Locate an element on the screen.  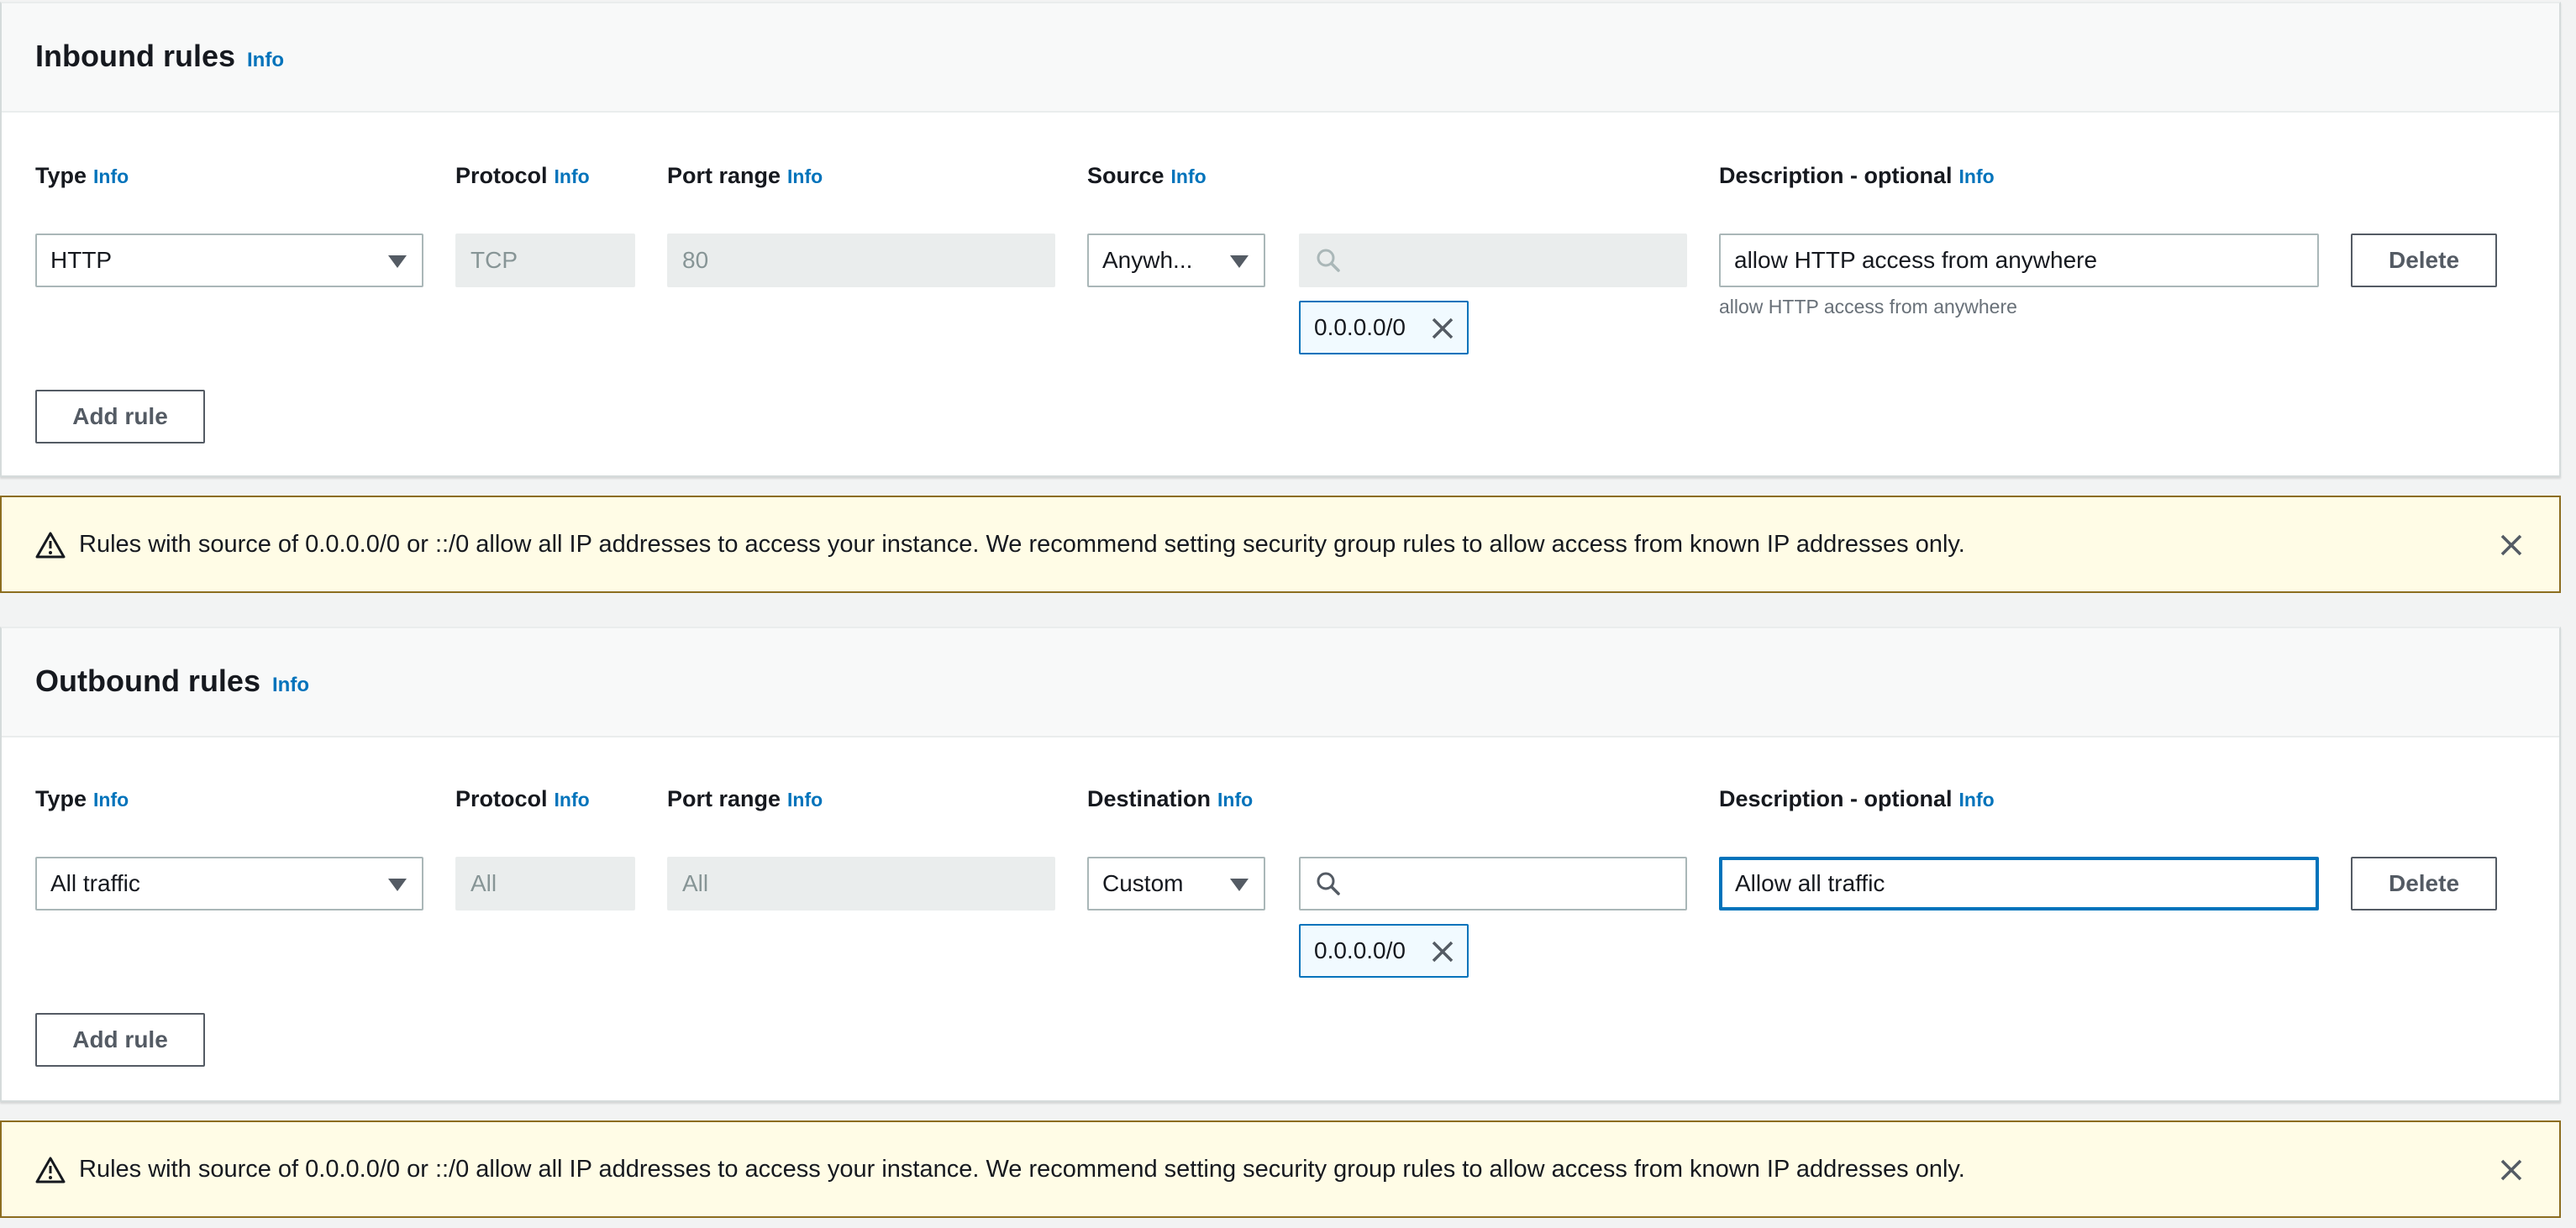
description-hint: allow HTTP access from anywhere is located at coordinates (1868, 307).